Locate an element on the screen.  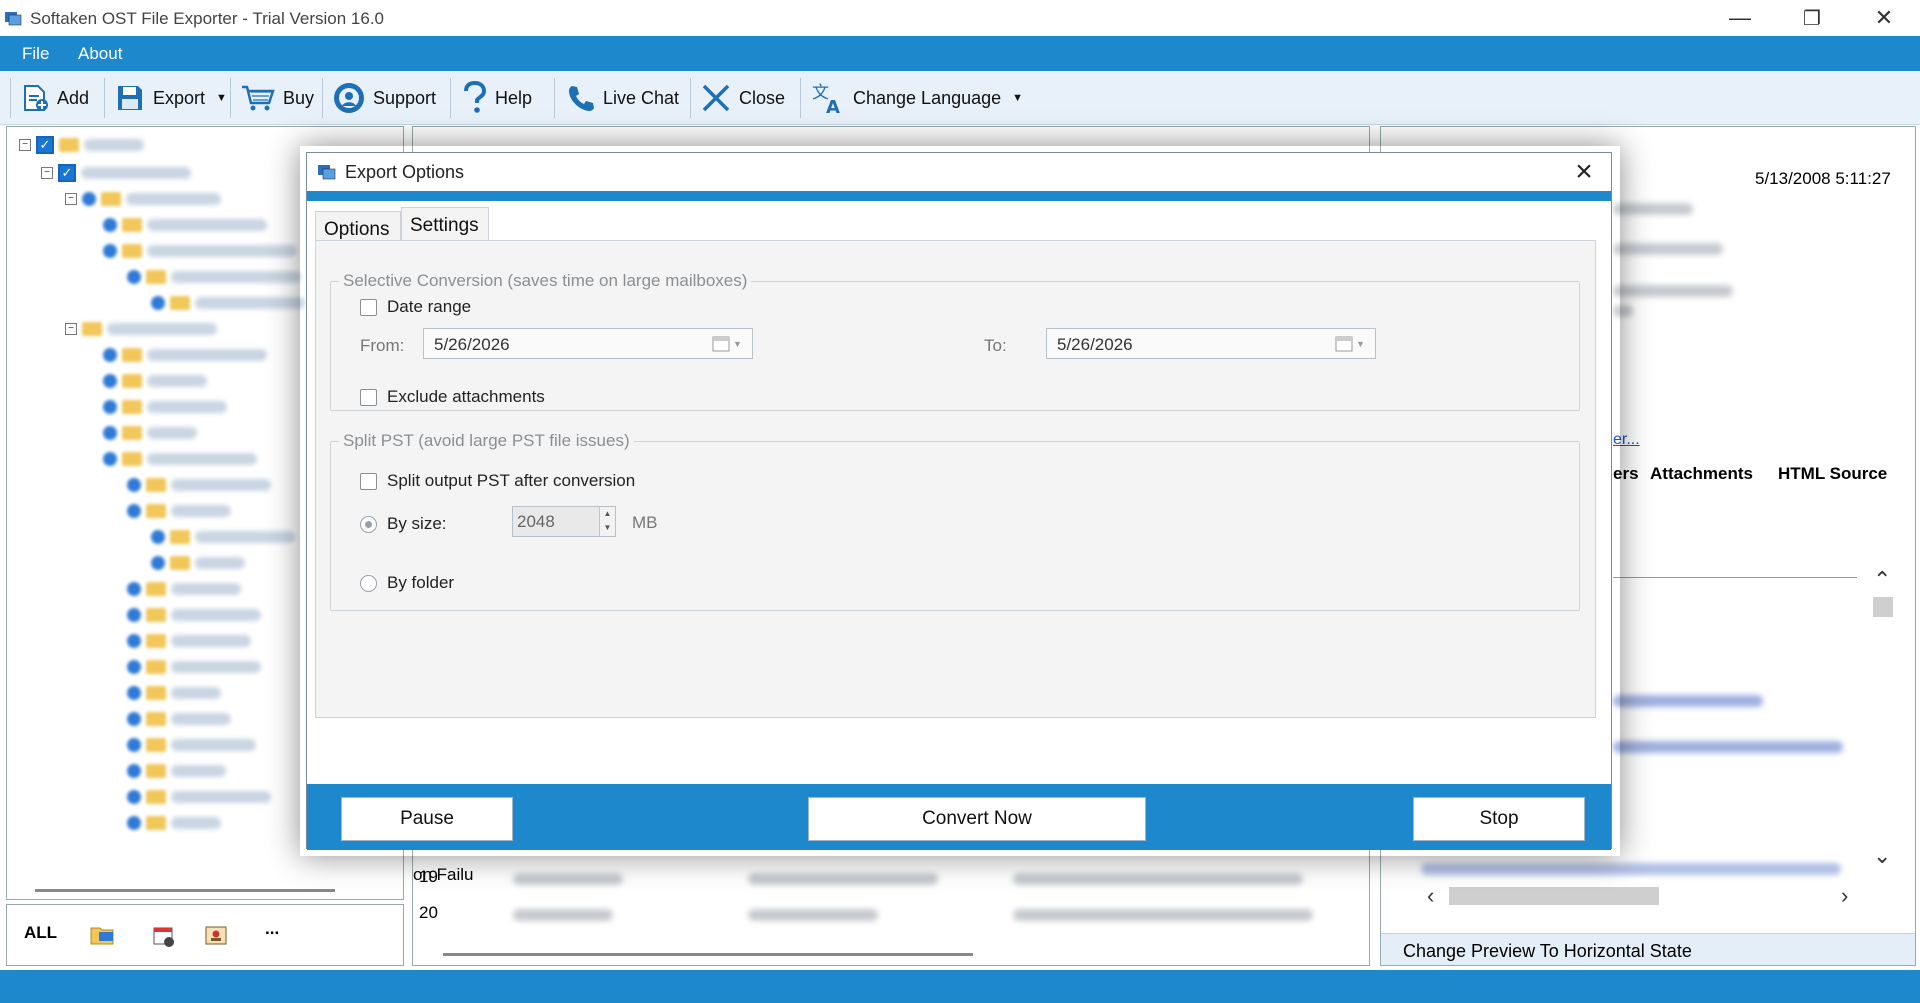
tab-html-source: HTML Source is located at coordinates (1832, 474).